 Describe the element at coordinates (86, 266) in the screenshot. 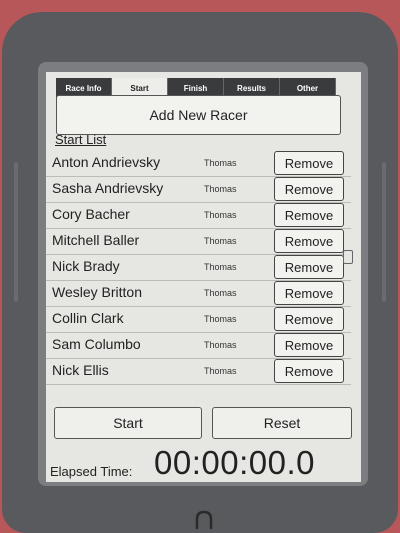

I see `racer-name: Nick Brady` at that location.